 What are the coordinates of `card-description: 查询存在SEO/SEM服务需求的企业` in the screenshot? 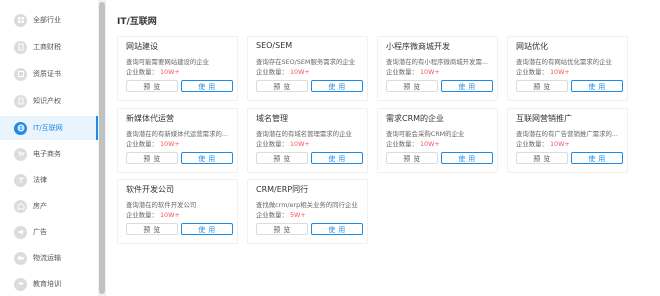 It's located at (306, 62).